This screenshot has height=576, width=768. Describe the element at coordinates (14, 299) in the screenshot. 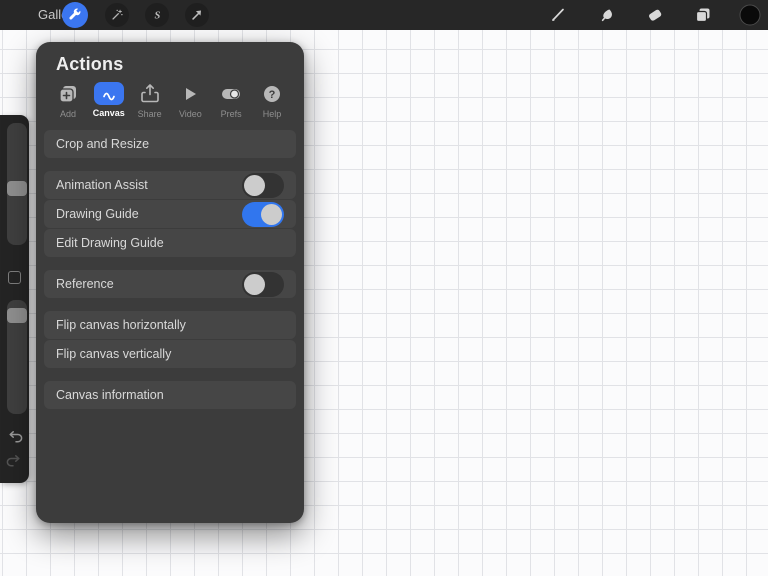

I see `canvas-sidebar` at that location.